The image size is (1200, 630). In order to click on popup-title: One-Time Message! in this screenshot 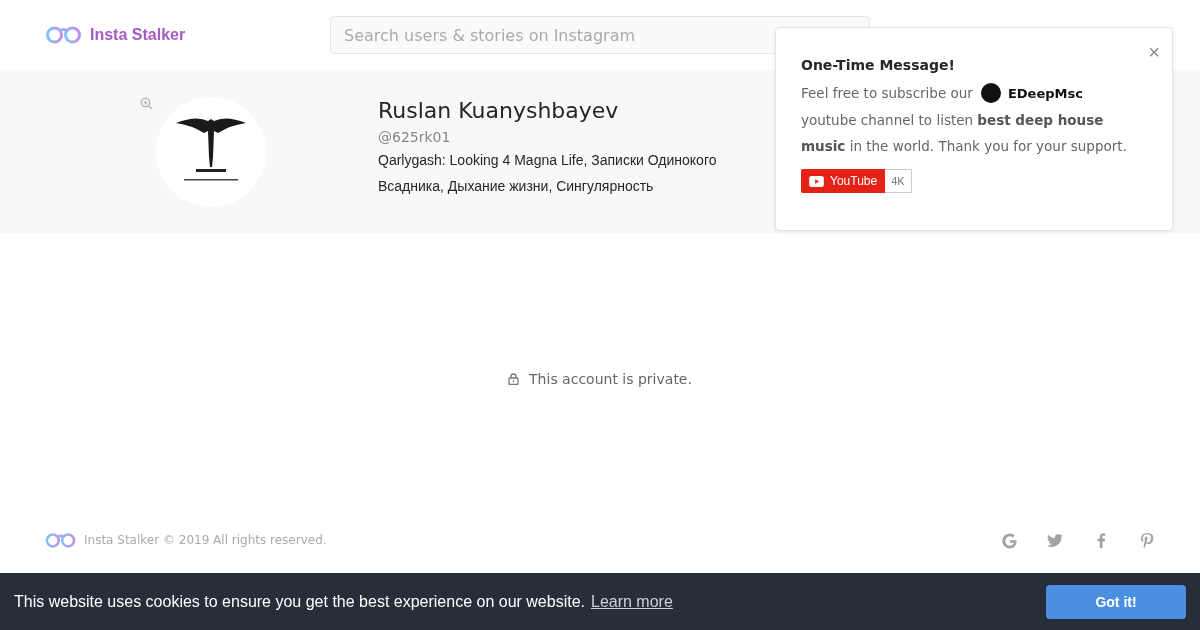, I will do `click(878, 65)`.